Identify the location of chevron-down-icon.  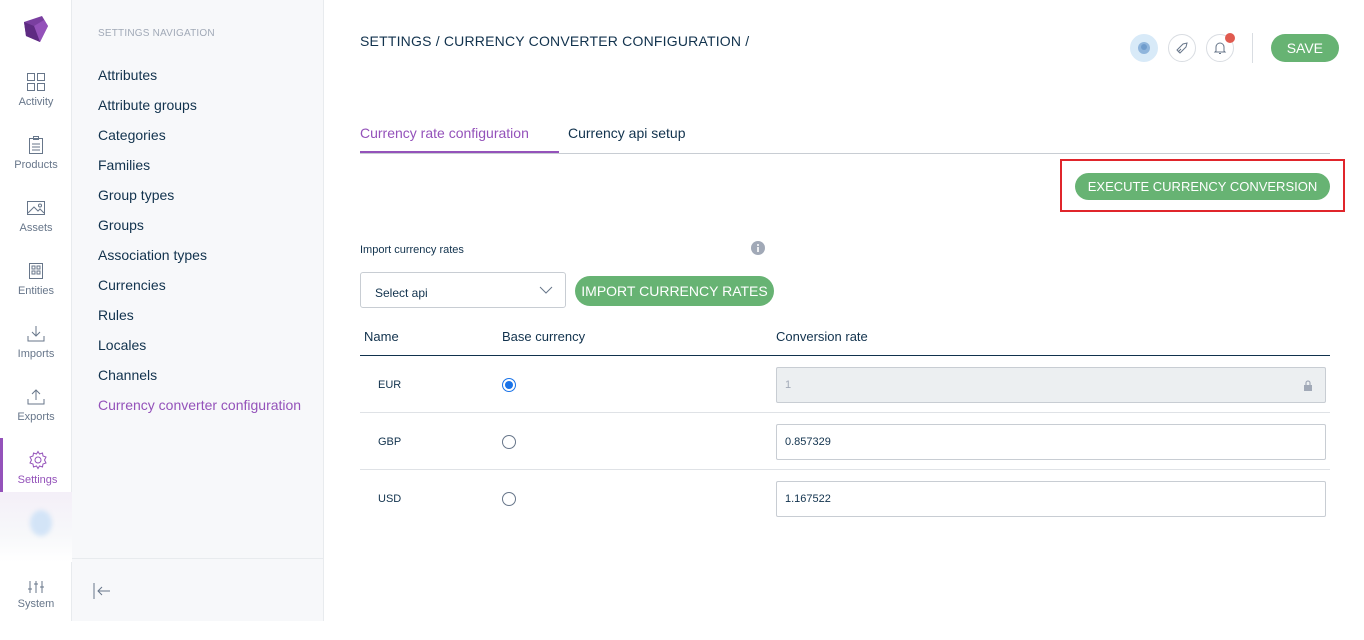
(546, 290).